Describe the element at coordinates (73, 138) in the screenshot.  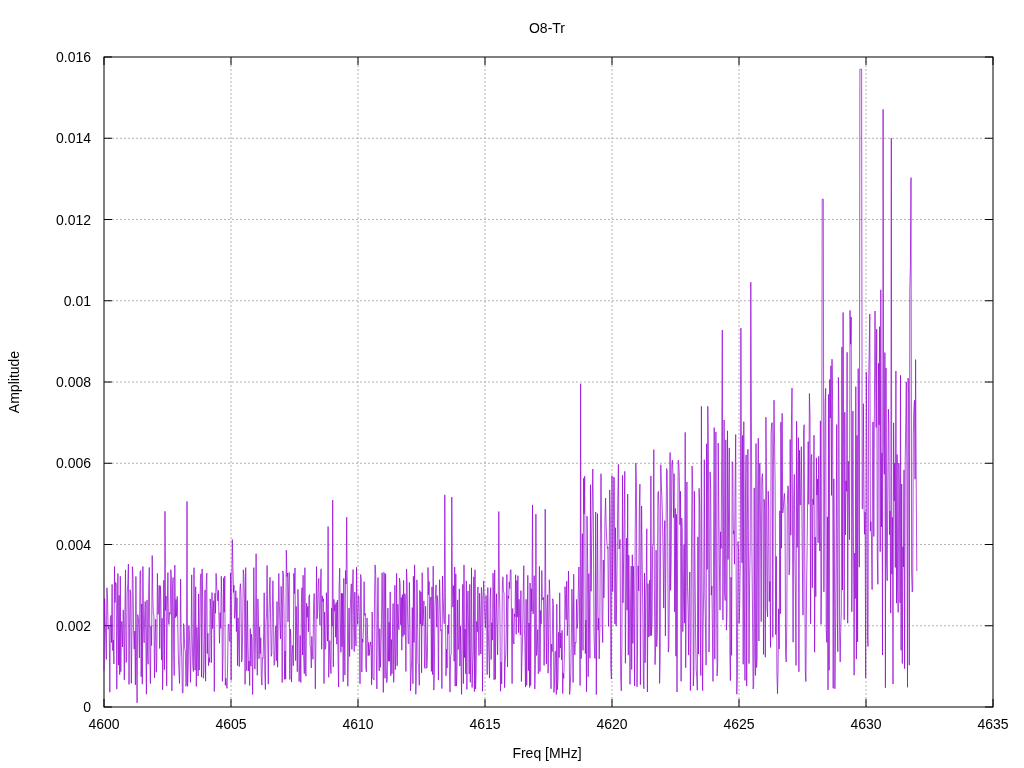
I see `y-tick-label: 0.014` at that location.